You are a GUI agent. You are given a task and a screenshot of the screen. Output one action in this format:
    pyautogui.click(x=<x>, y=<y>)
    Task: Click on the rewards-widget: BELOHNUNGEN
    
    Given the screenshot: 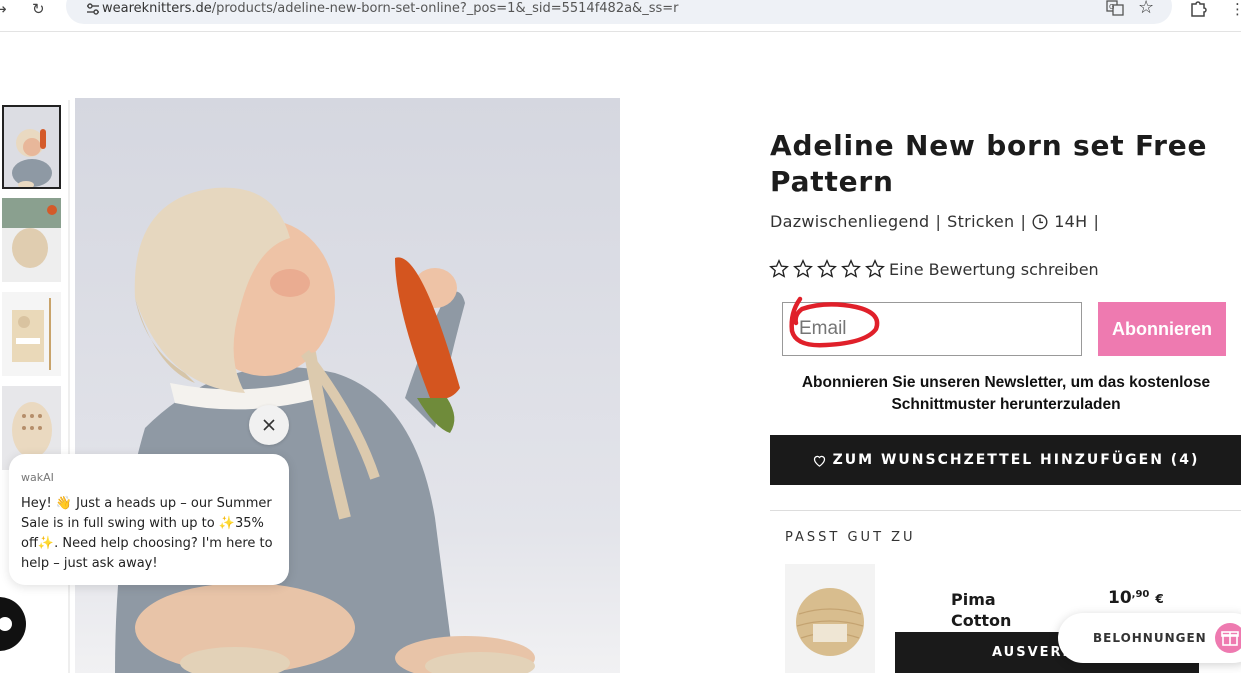 What is the action you would take?
    pyautogui.click(x=1149, y=638)
    